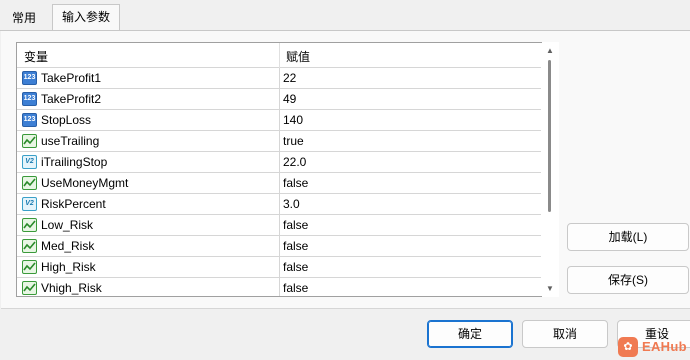  I want to click on variable-cell: High_Risk, so click(148, 267).